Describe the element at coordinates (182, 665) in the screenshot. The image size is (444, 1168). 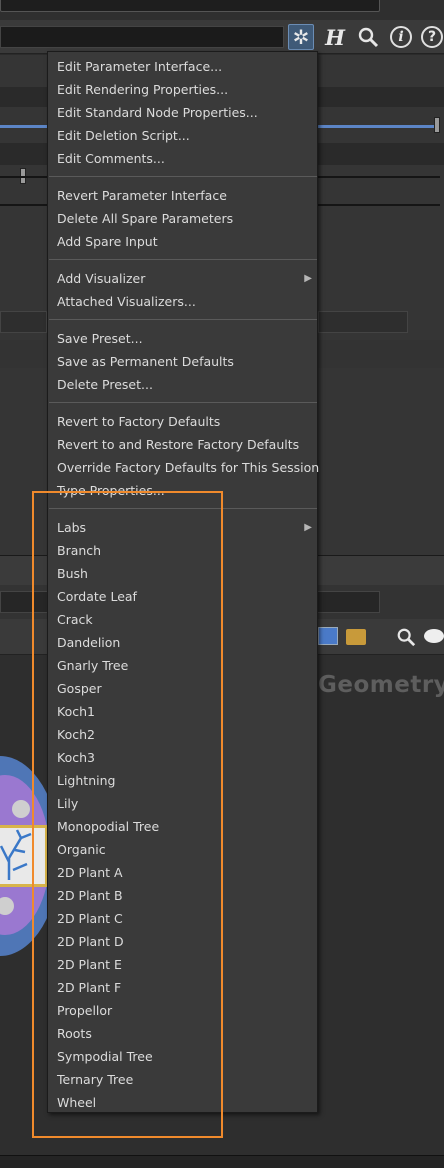
I see `menu-item: Gnarly Tree` at that location.